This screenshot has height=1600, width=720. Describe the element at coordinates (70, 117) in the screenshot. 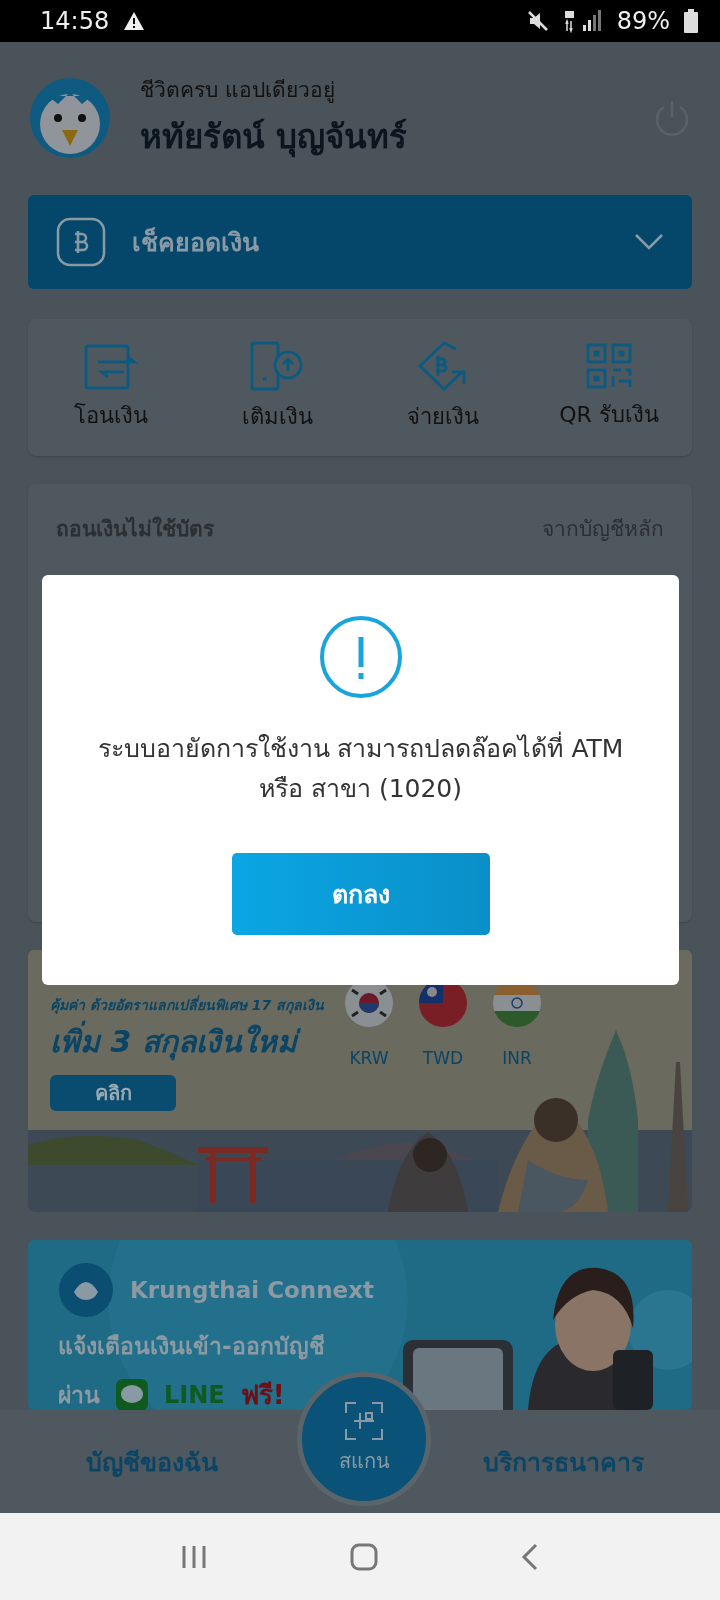

I see `bird-mascot-icon` at that location.